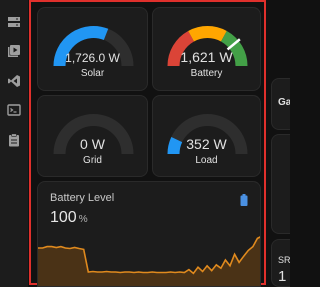  I want to click on sidebar, so click(14, 143).